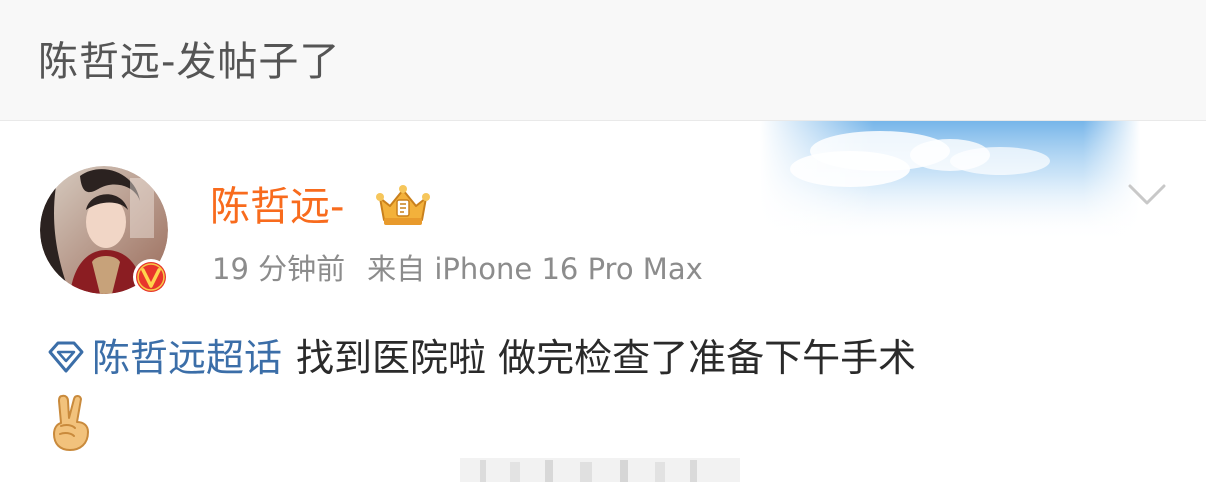 The height and width of the screenshot is (490, 1206). Describe the element at coordinates (71, 422) in the screenshot. I see `victory-hand-emoji-icon` at that location.